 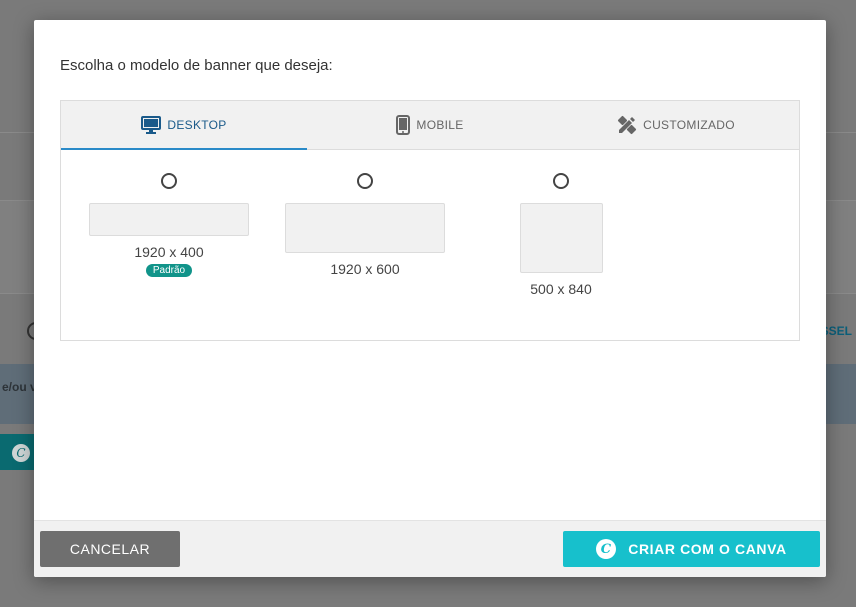 I want to click on dialog-footer: CANCELAR C CRIAR COM O CANVA, so click(x=430, y=548).